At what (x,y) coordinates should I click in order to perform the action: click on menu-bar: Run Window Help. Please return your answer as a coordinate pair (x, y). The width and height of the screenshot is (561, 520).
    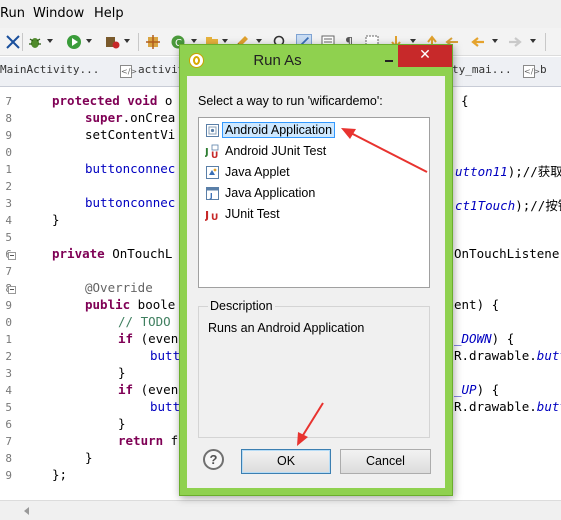
    Looking at the image, I should click on (280, 14).